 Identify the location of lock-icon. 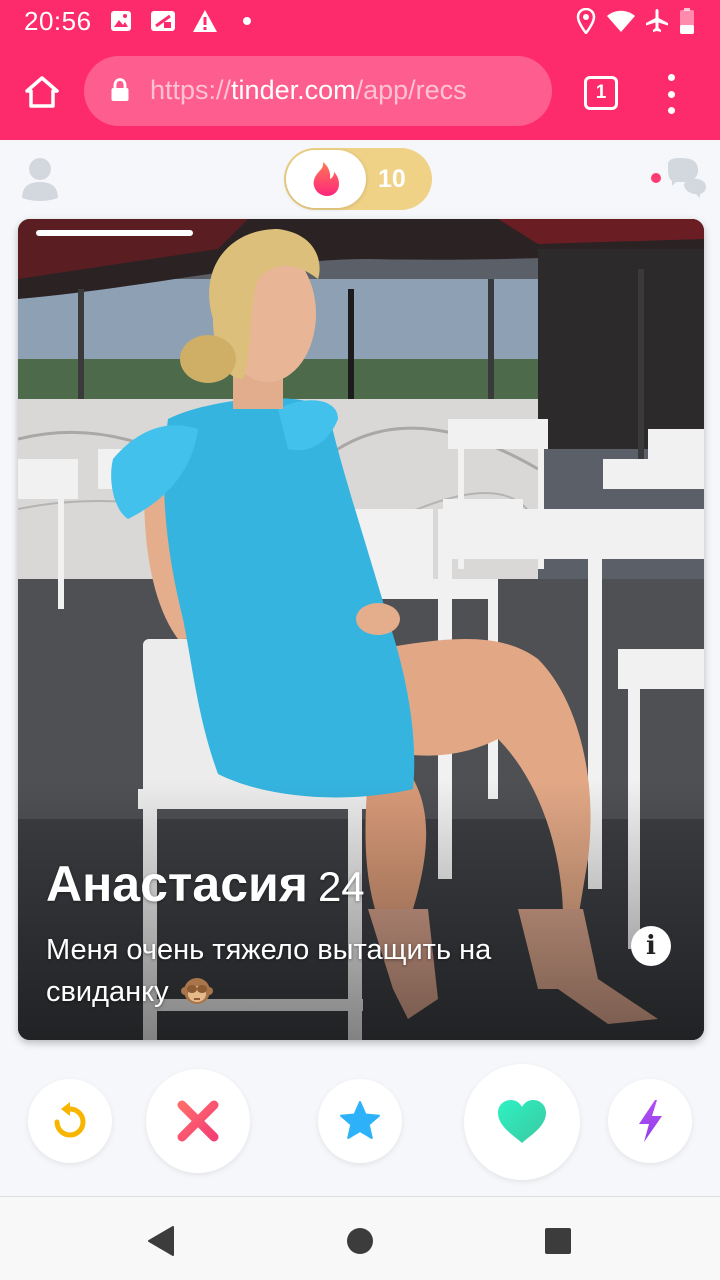
(120, 92).